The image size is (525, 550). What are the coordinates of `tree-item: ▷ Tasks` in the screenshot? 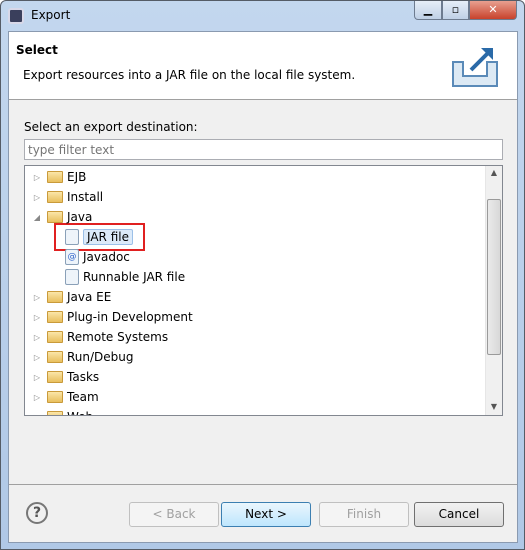 It's located at (65, 377).